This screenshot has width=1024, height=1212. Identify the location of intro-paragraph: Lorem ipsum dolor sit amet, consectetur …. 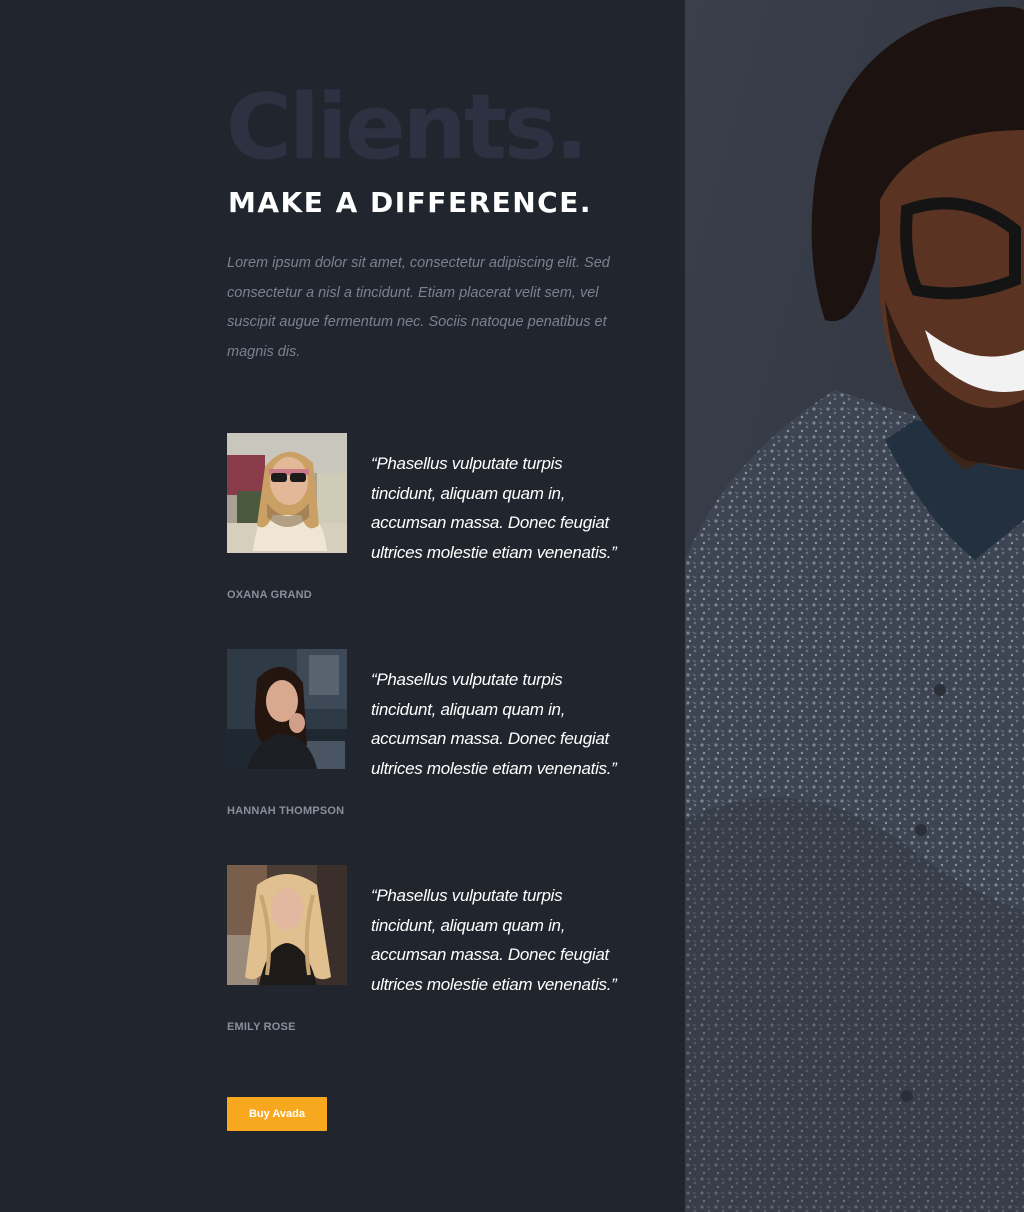
(418, 308).